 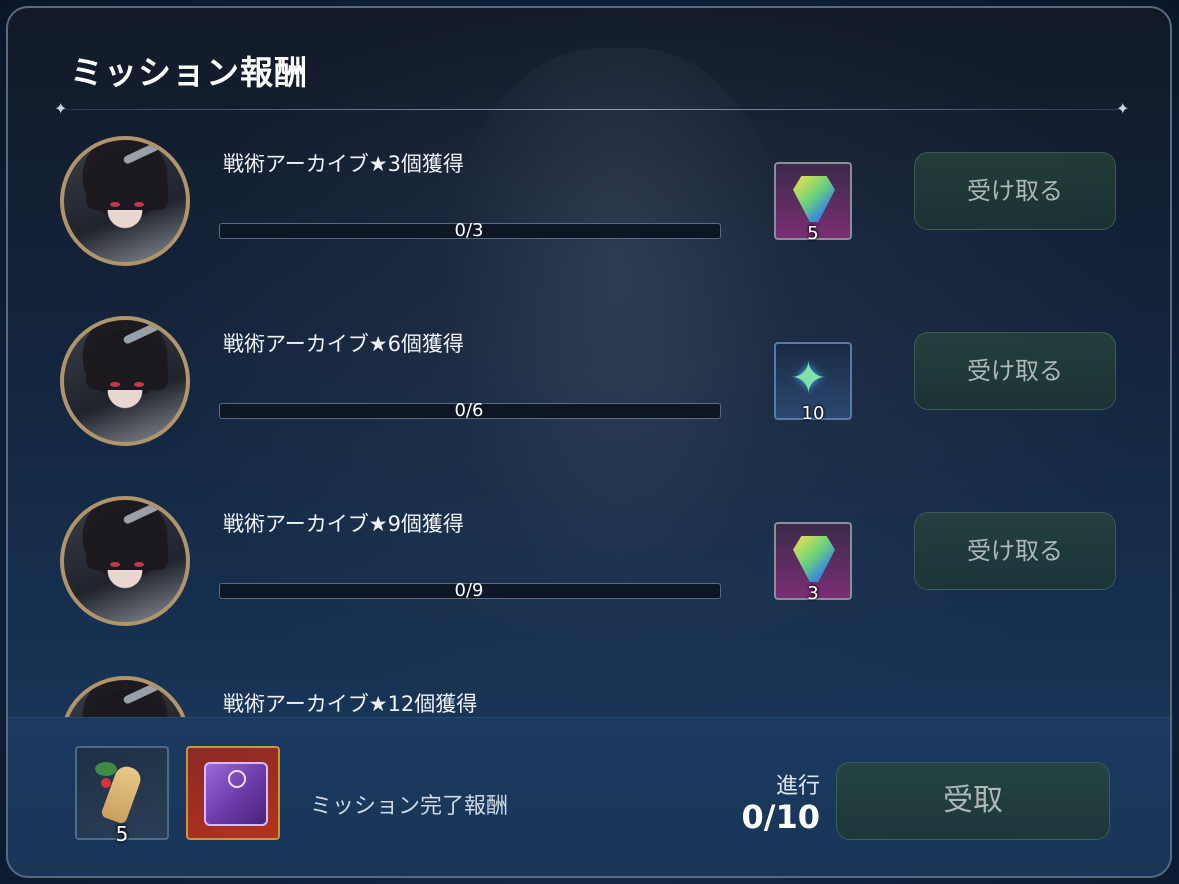 What do you see at coordinates (409, 806) in the screenshot?
I see `completion-reward-label: ミッション完了報酬` at bounding box center [409, 806].